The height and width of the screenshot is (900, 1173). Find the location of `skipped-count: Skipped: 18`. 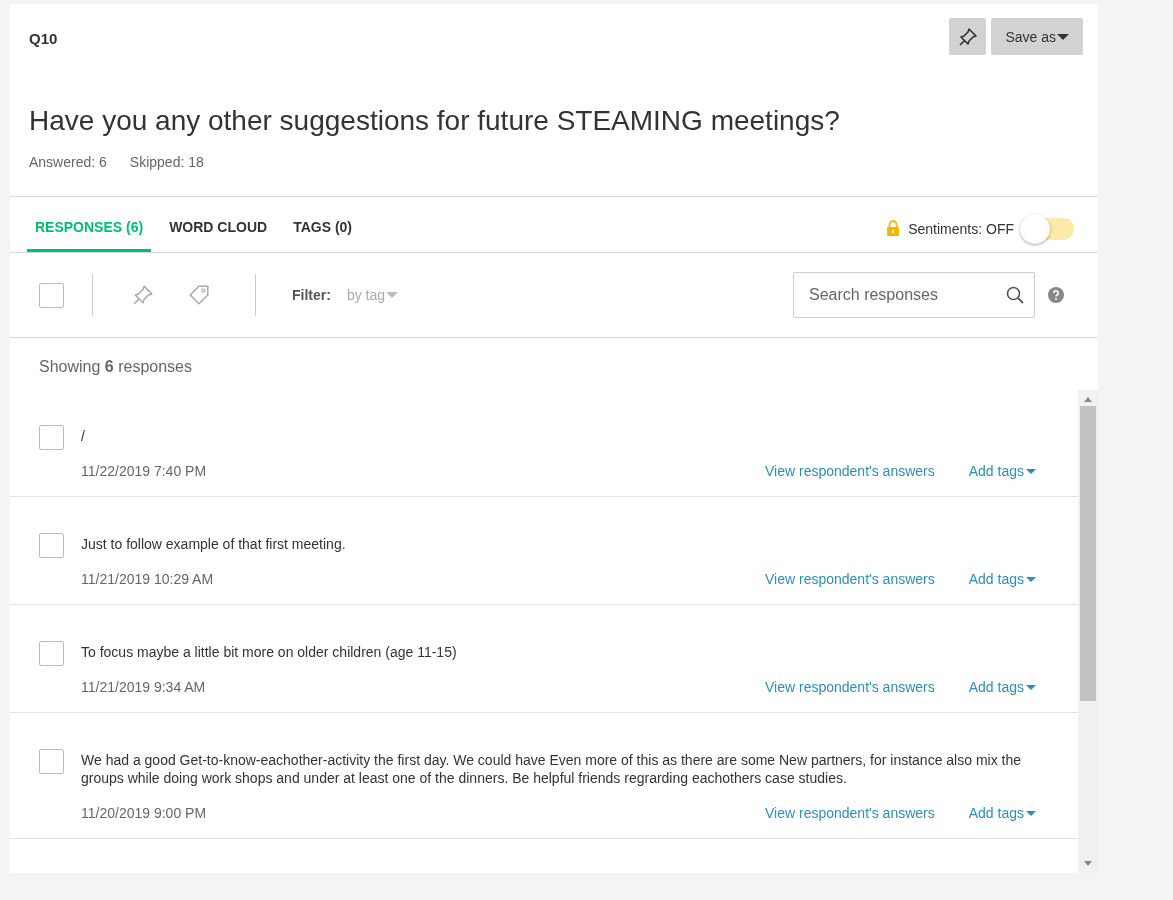

skipped-count: Skipped: 18 is located at coordinates (166, 162).